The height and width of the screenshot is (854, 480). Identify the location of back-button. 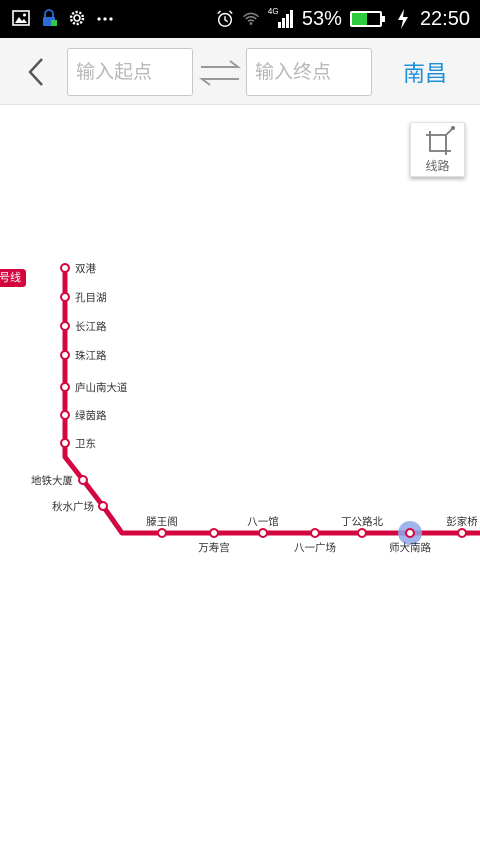
(36, 72).